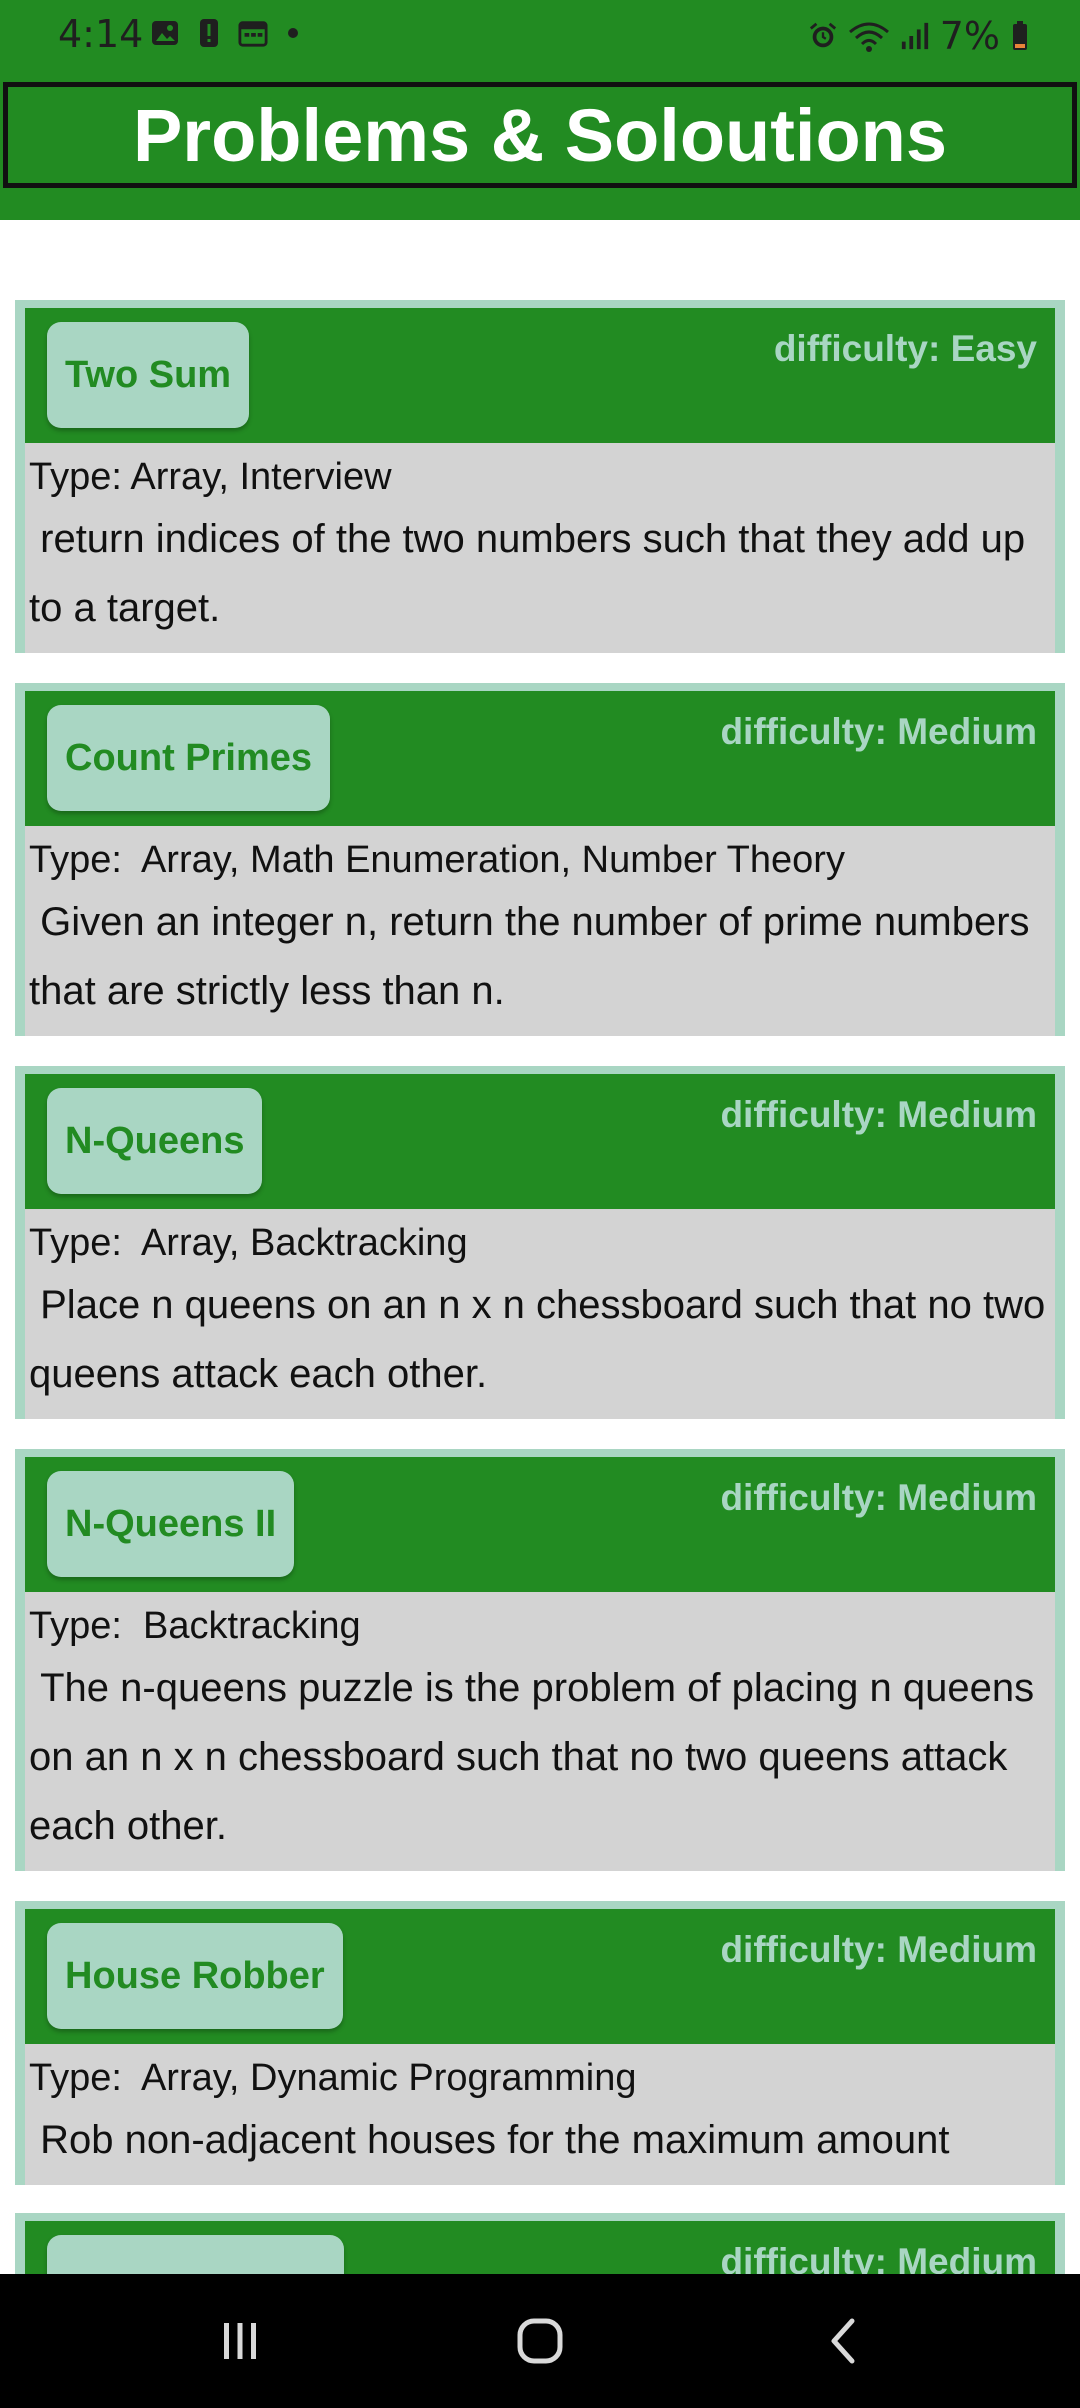 The width and height of the screenshot is (1080, 2408). Describe the element at coordinates (1020, 36) in the screenshot. I see `battery-icon` at that location.